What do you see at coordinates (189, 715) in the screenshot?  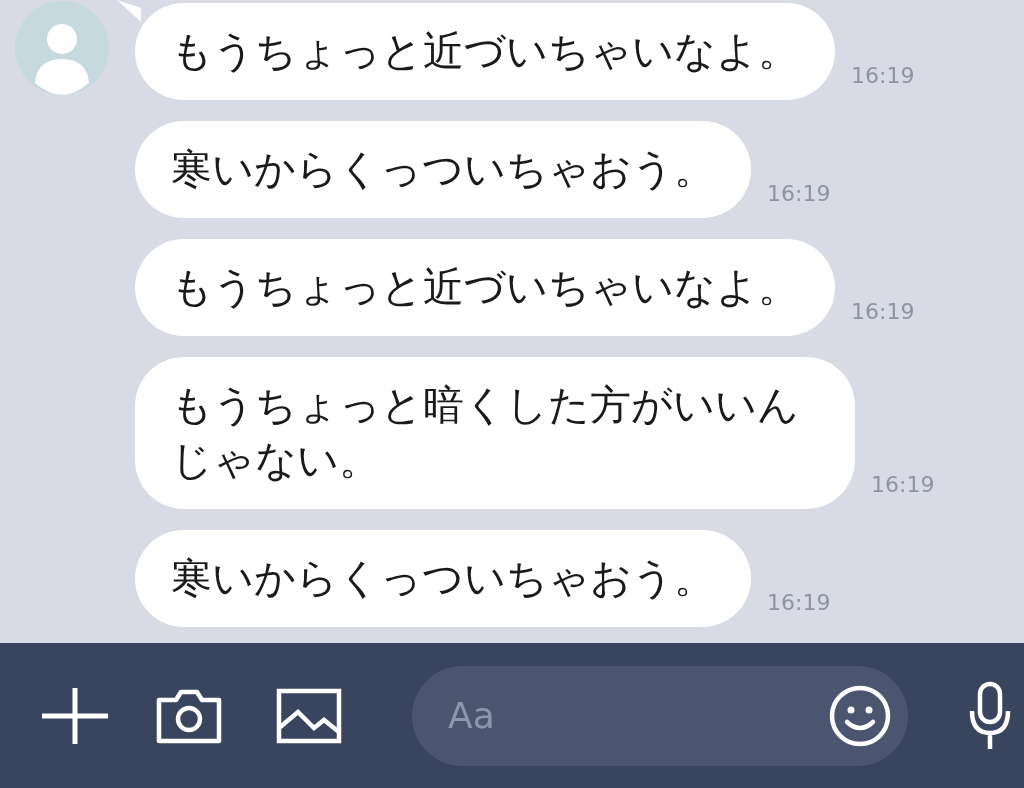 I see `camera-icon` at bounding box center [189, 715].